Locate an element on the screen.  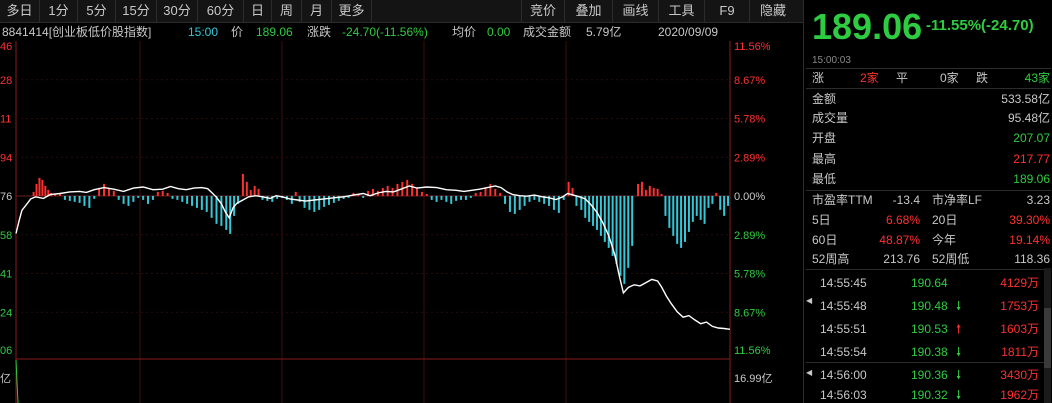
stat-row: 成交量 95.48亿 is located at coordinates (931, 118).